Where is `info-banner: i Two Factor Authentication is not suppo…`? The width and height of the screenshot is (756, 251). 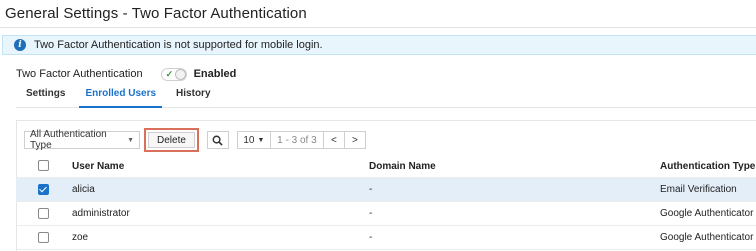 info-banner: i Two Factor Authentication is not suppo… is located at coordinates (379, 45).